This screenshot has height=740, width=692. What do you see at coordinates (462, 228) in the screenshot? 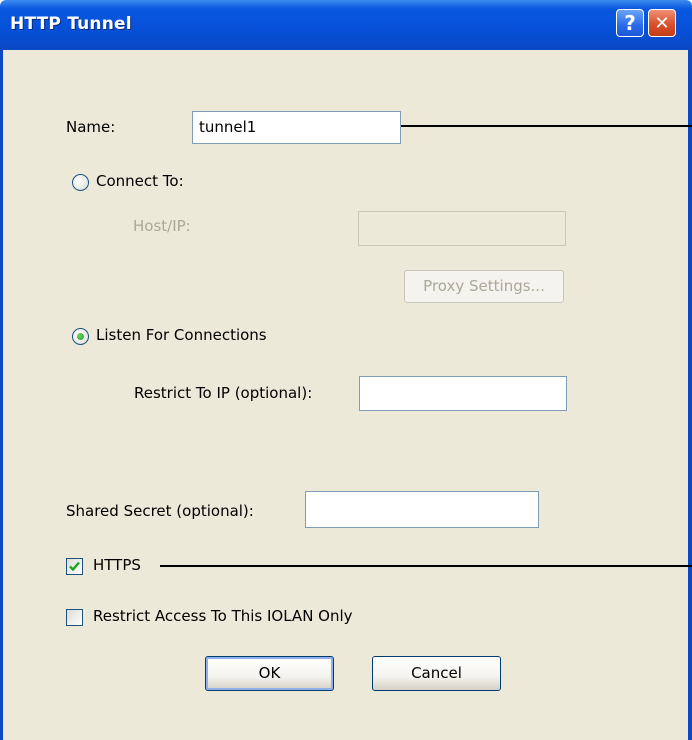
I see `host-ip-input` at bounding box center [462, 228].